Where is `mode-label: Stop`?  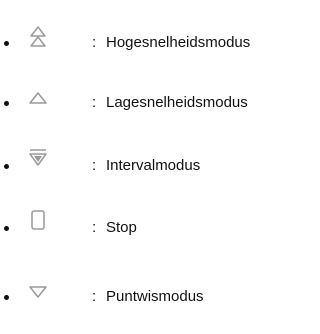
mode-label: Stop is located at coordinates (121, 227).